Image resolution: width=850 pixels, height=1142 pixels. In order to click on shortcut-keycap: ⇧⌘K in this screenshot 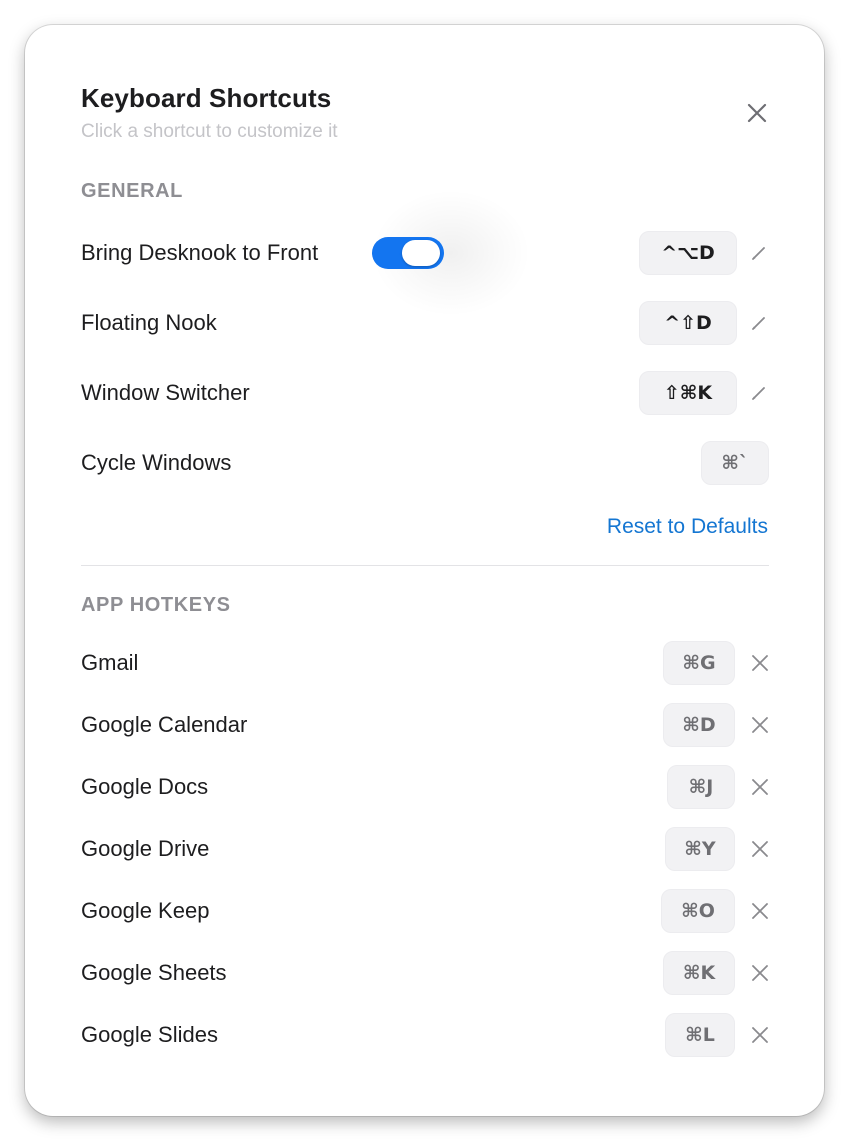, I will do `click(688, 393)`.